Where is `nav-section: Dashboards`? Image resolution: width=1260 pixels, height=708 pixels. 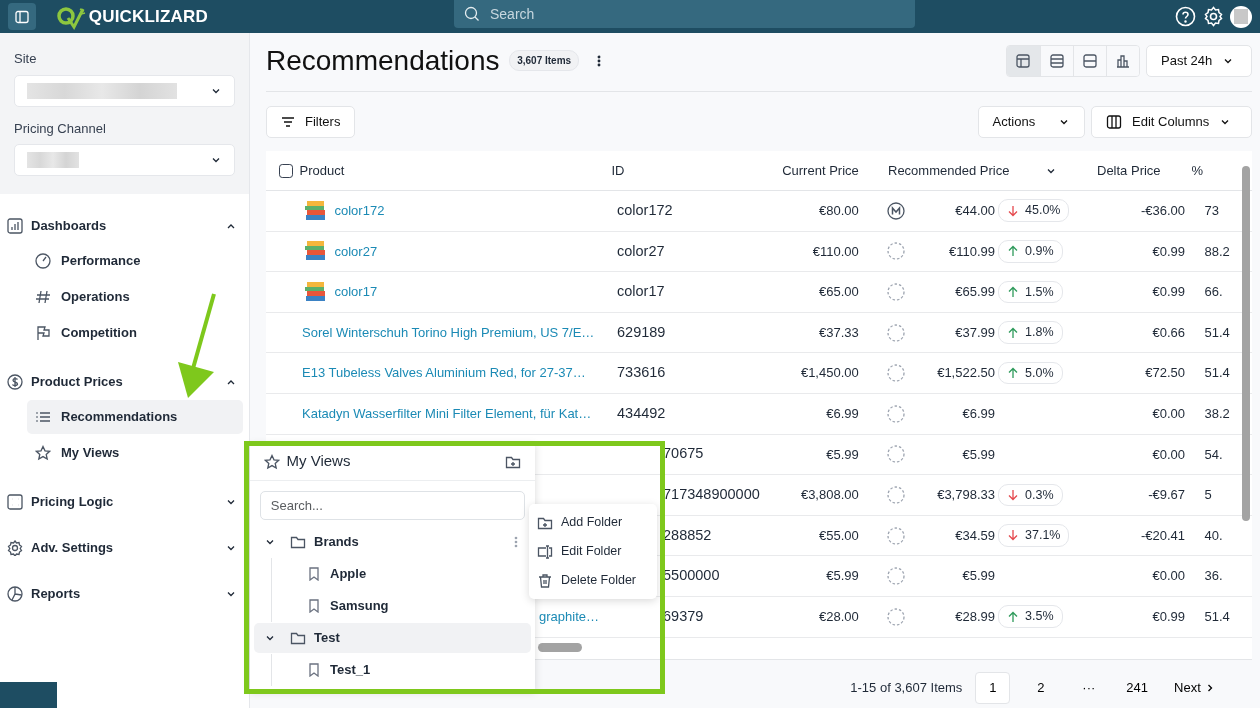
nav-section: Dashboards is located at coordinates (124, 226).